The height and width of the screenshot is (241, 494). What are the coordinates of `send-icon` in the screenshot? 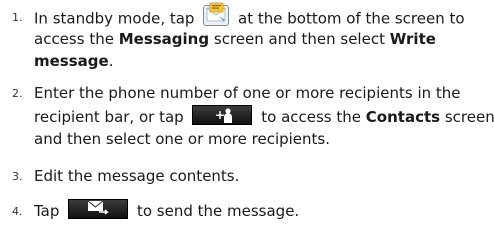 It's located at (98, 208).